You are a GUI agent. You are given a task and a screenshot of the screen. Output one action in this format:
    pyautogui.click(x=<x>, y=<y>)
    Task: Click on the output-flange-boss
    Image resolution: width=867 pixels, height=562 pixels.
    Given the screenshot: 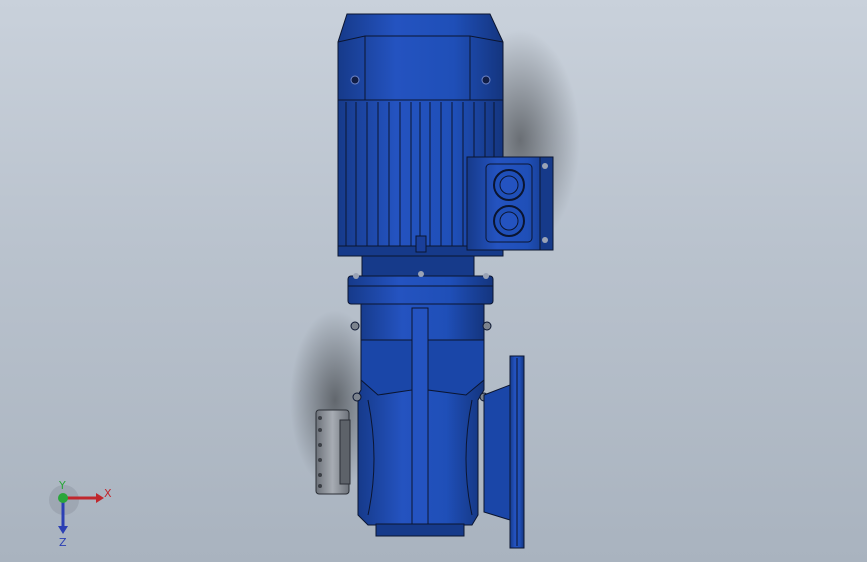 What is the action you would take?
    pyautogui.click(x=497, y=452)
    